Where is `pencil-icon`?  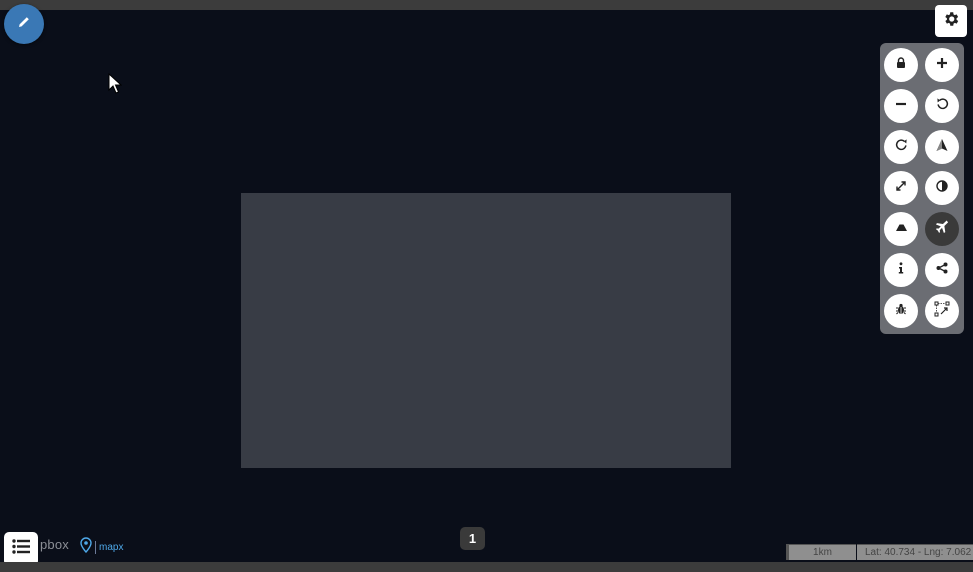
pencil-icon is located at coordinates (24, 24).